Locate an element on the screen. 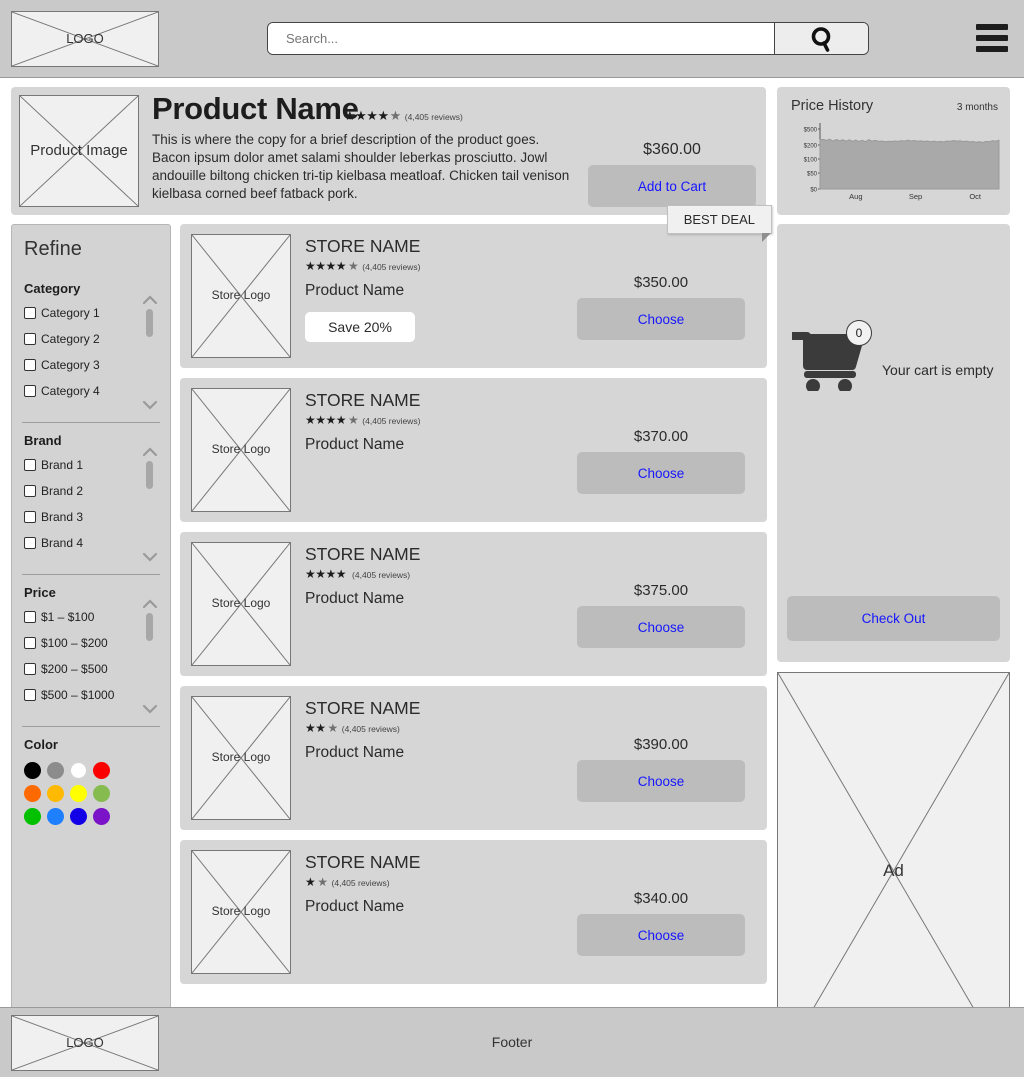  checkout-button: Check Out is located at coordinates (893, 618).